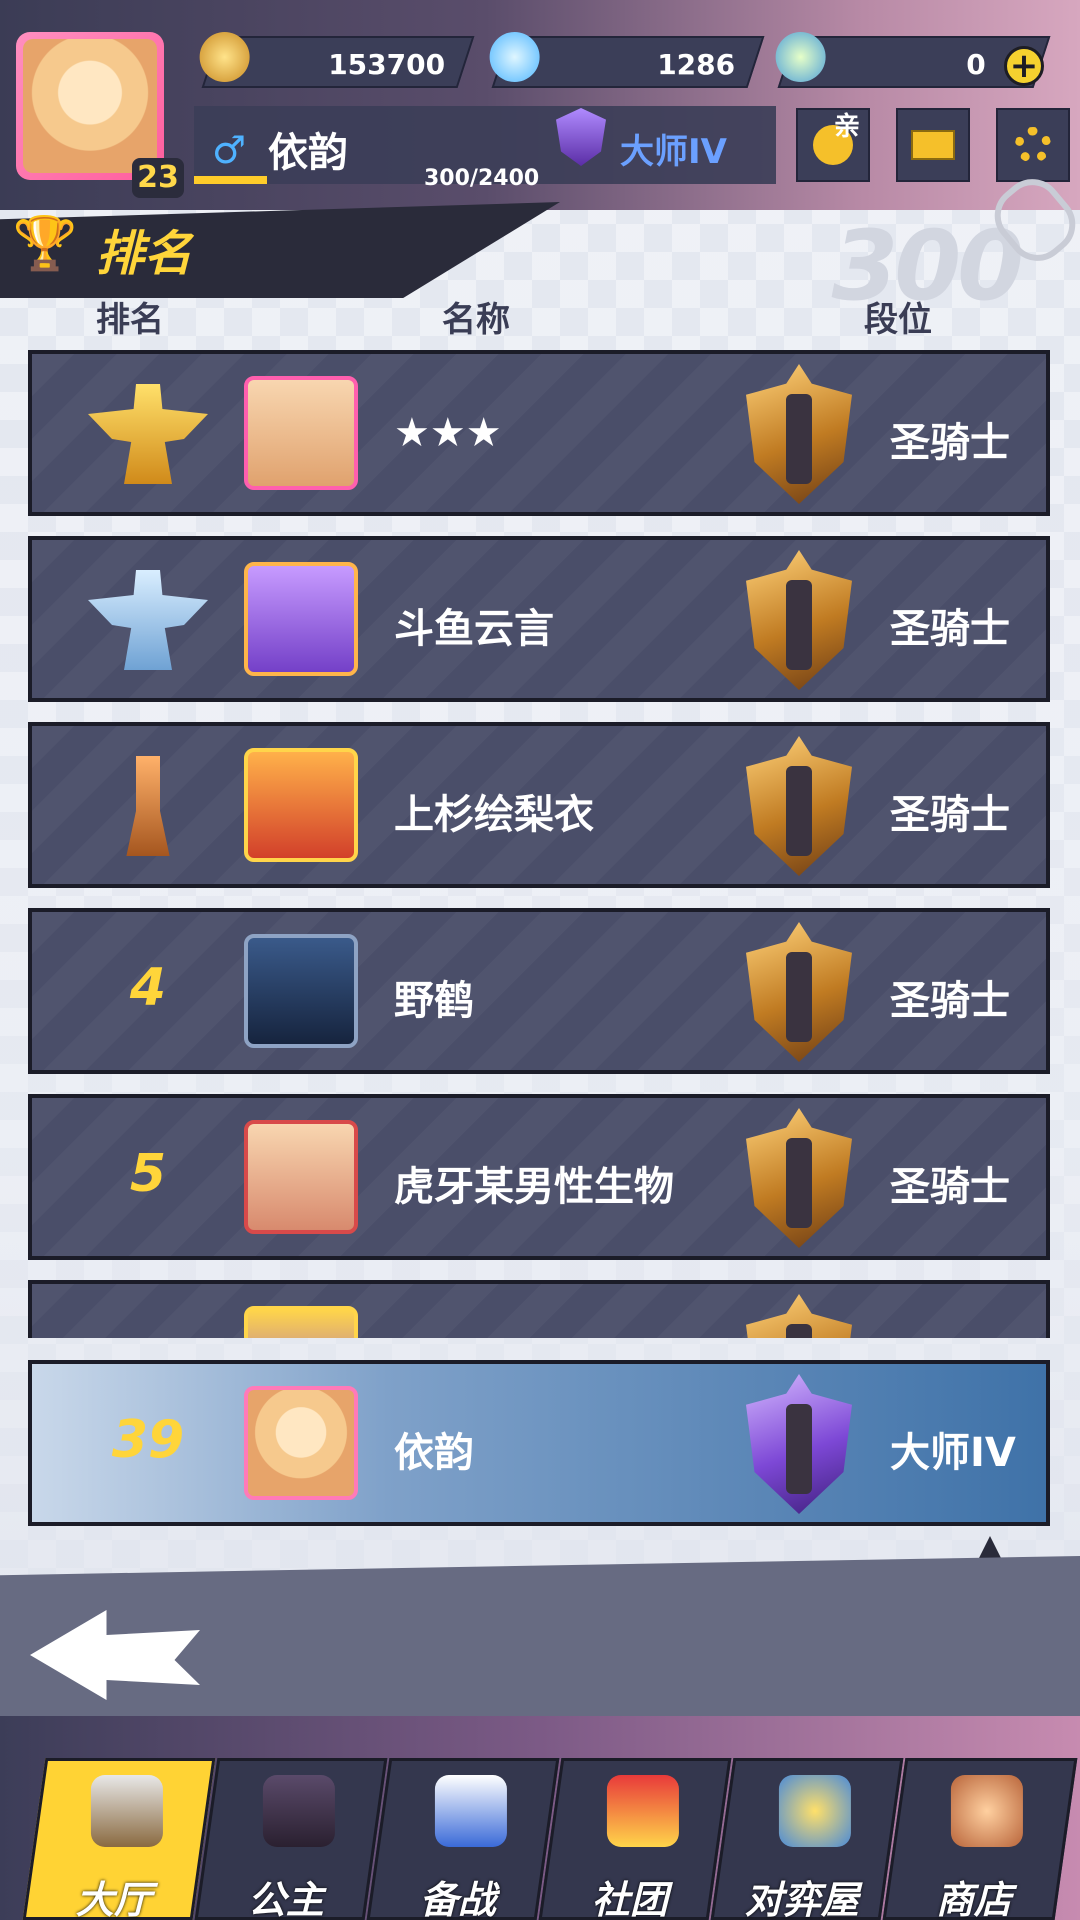  I want to click on nav-tab-guild: 社团, so click(635, 1839).